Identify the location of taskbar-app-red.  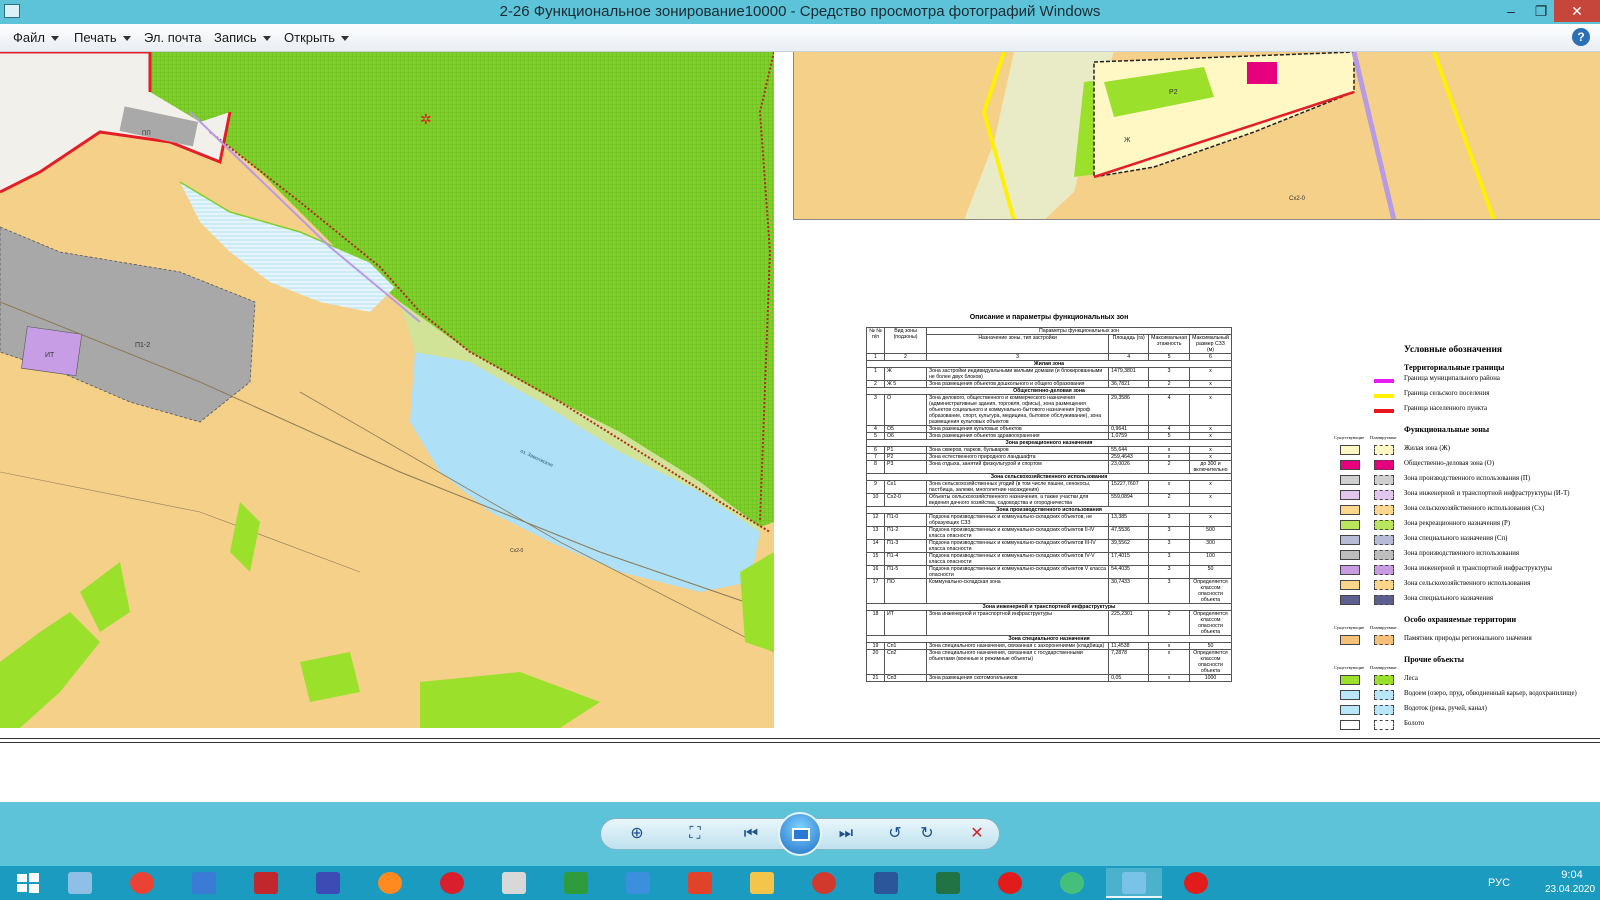
(824, 883).